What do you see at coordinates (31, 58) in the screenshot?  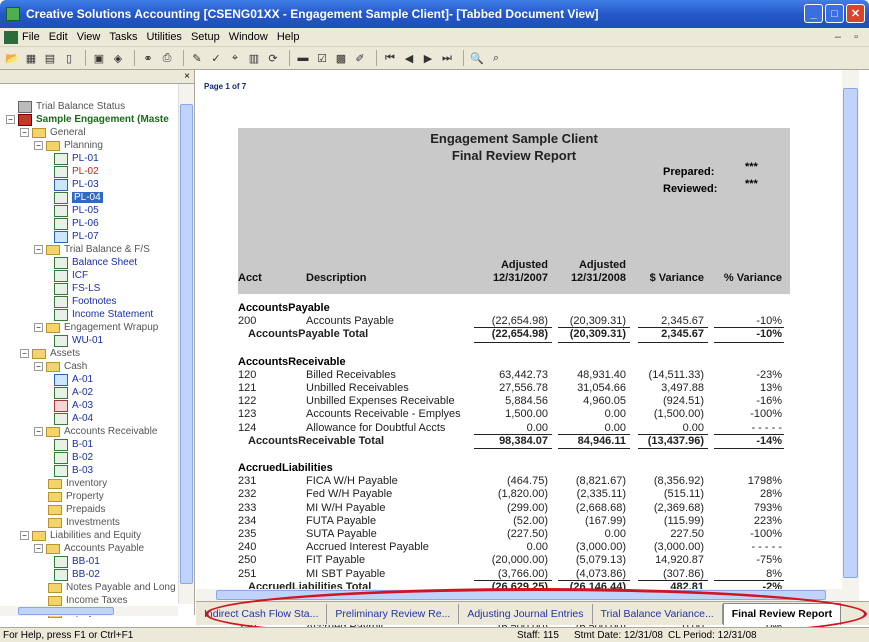 I see `open-client-icon: ▦` at bounding box center [31, 58].